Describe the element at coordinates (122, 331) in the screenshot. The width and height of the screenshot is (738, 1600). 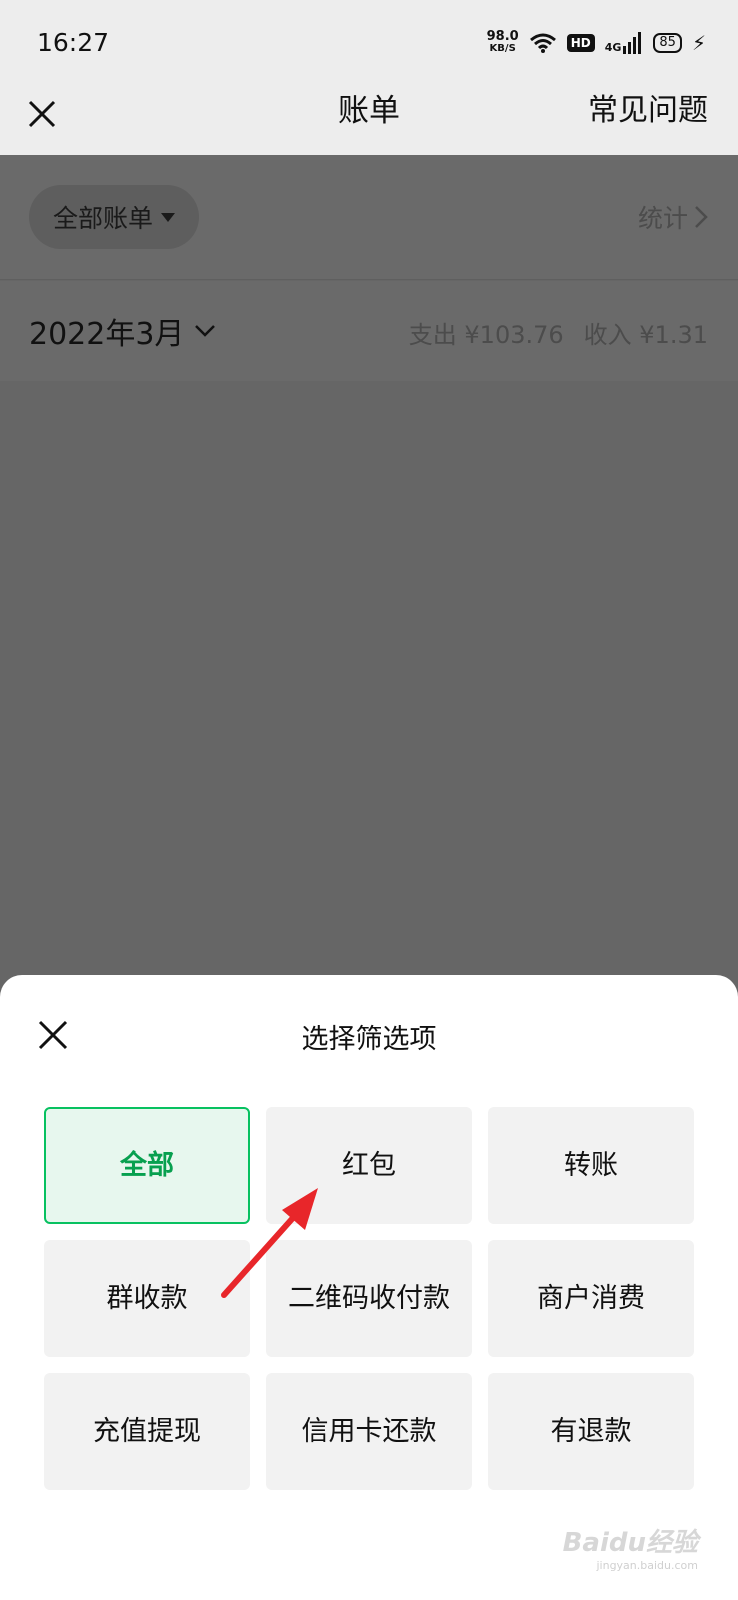
I see `month-selector: 2022年3月` at that location.